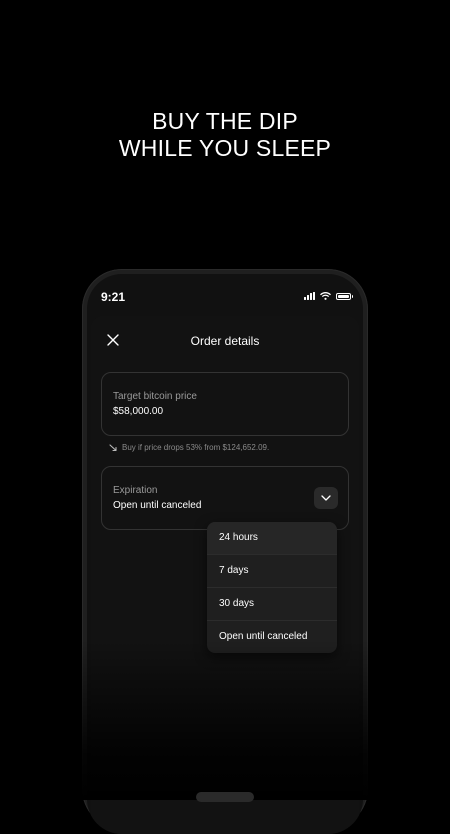  Describe the element at coordinates (272, 571) in the screenshot. I see `dropdown-option-7-days: 7 days` at that location.